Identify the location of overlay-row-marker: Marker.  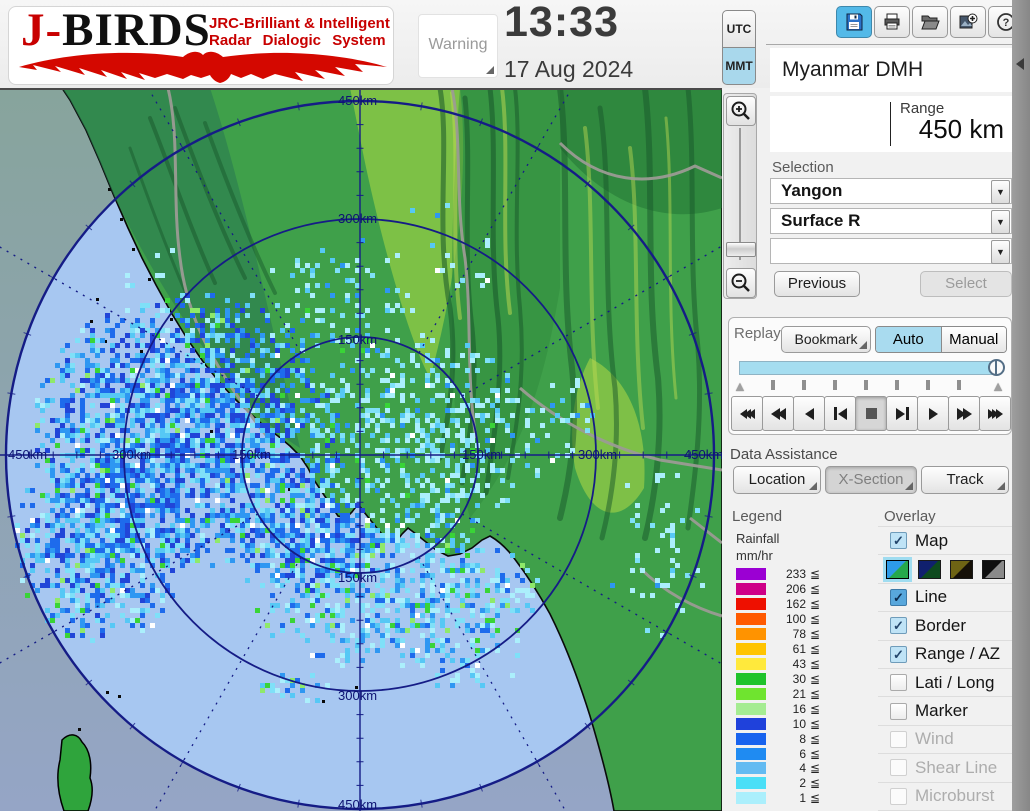
(945, 711).